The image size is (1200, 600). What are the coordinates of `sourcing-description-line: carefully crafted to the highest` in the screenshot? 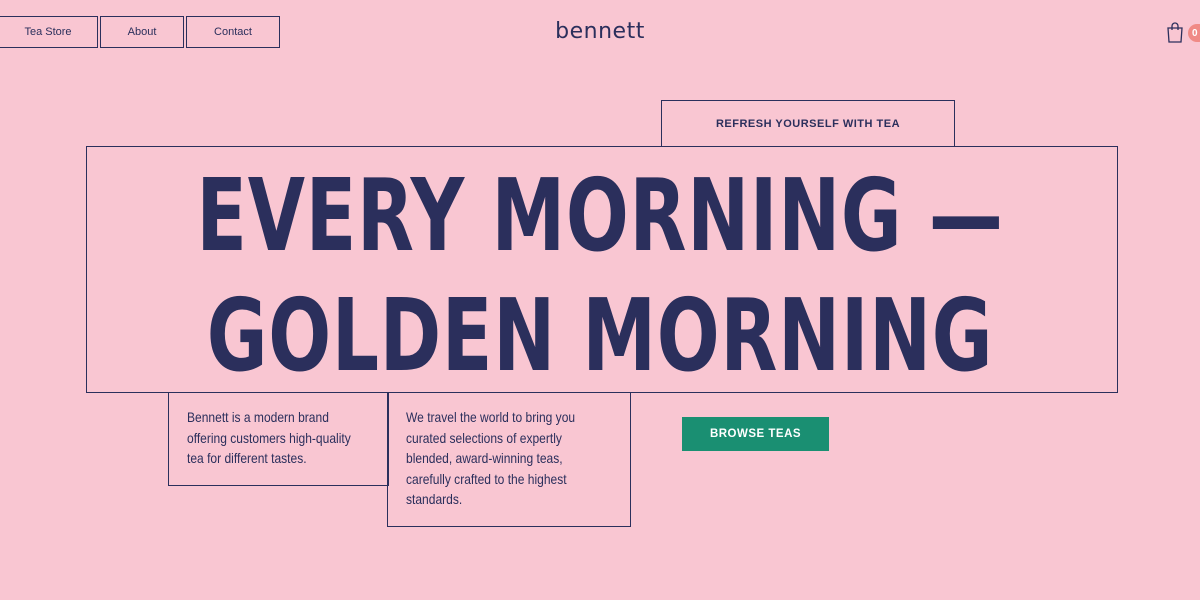 It's located at (486, 478).